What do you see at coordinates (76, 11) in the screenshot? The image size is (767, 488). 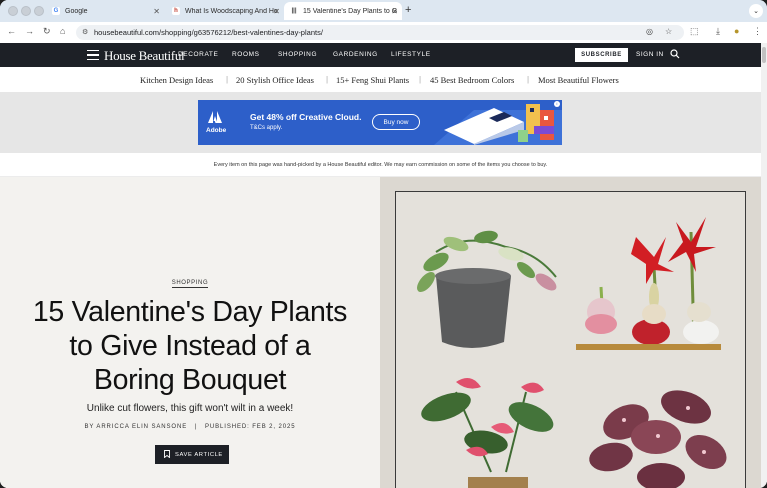 I see `tab-title: Google` at bounding box center [76, 11].